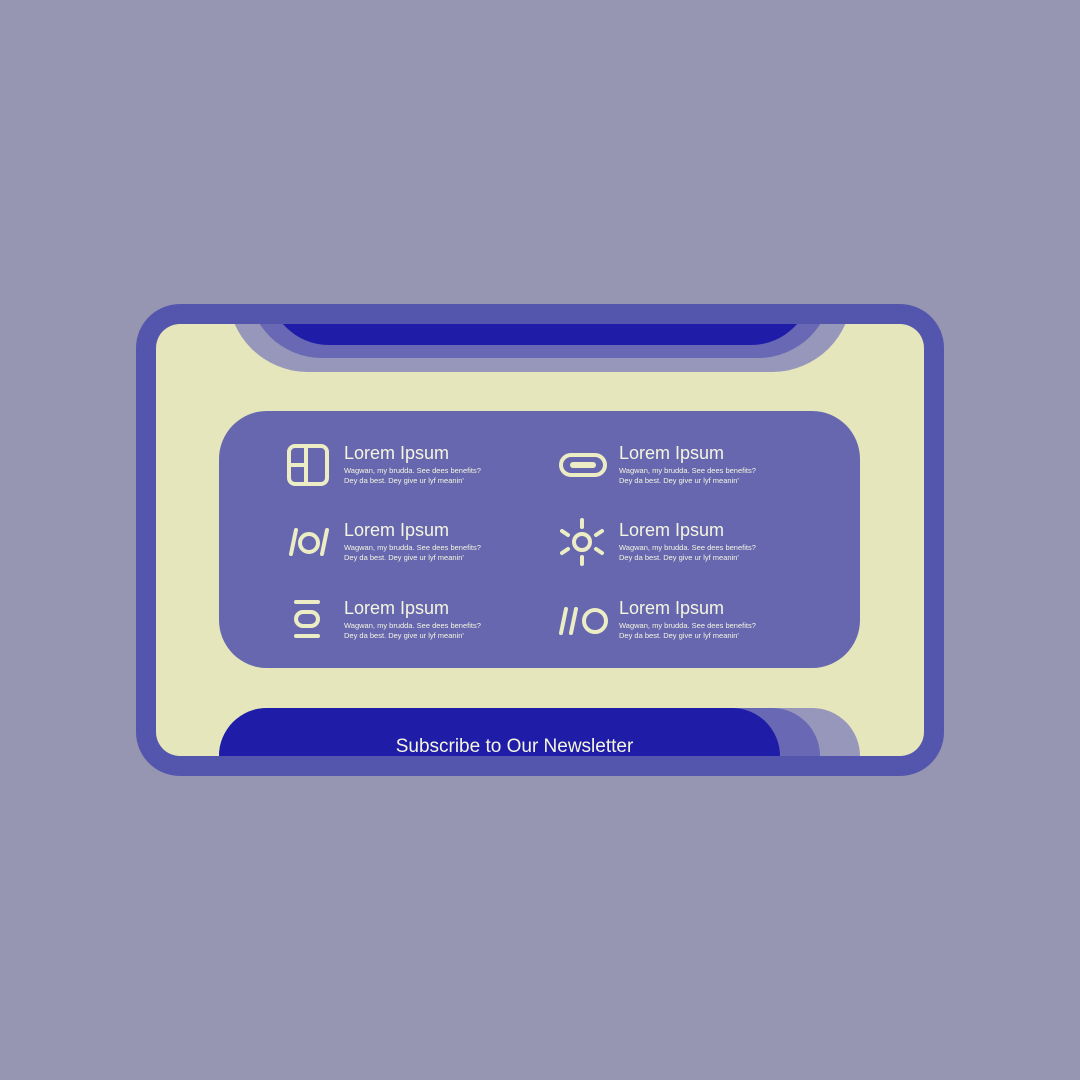 The image size is (1080, 1080). Describe the element at coordinates (584, 620) in the screenshot. I see `slashes-circle-icon` at that location.